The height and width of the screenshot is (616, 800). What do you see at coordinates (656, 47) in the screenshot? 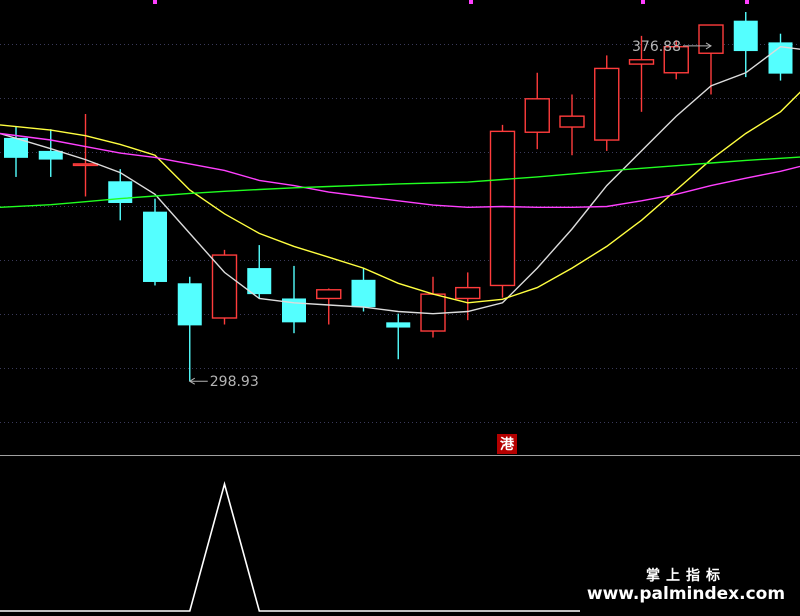
I see `high-price-label: 376.88` at bounding box center [656, 47].